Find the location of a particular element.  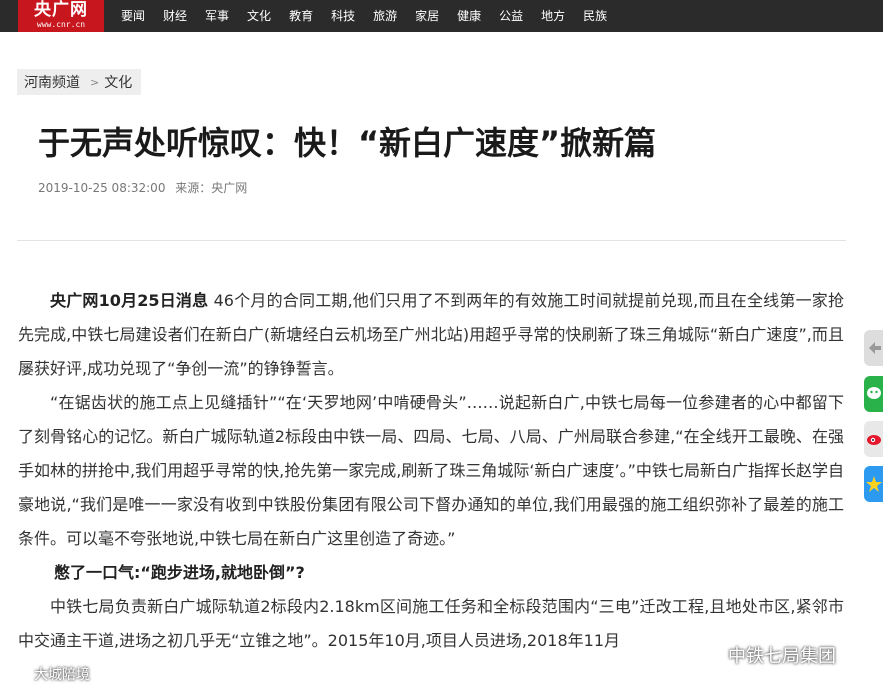

nav-item-news: 要闻 is located at coordinates (133, 16).